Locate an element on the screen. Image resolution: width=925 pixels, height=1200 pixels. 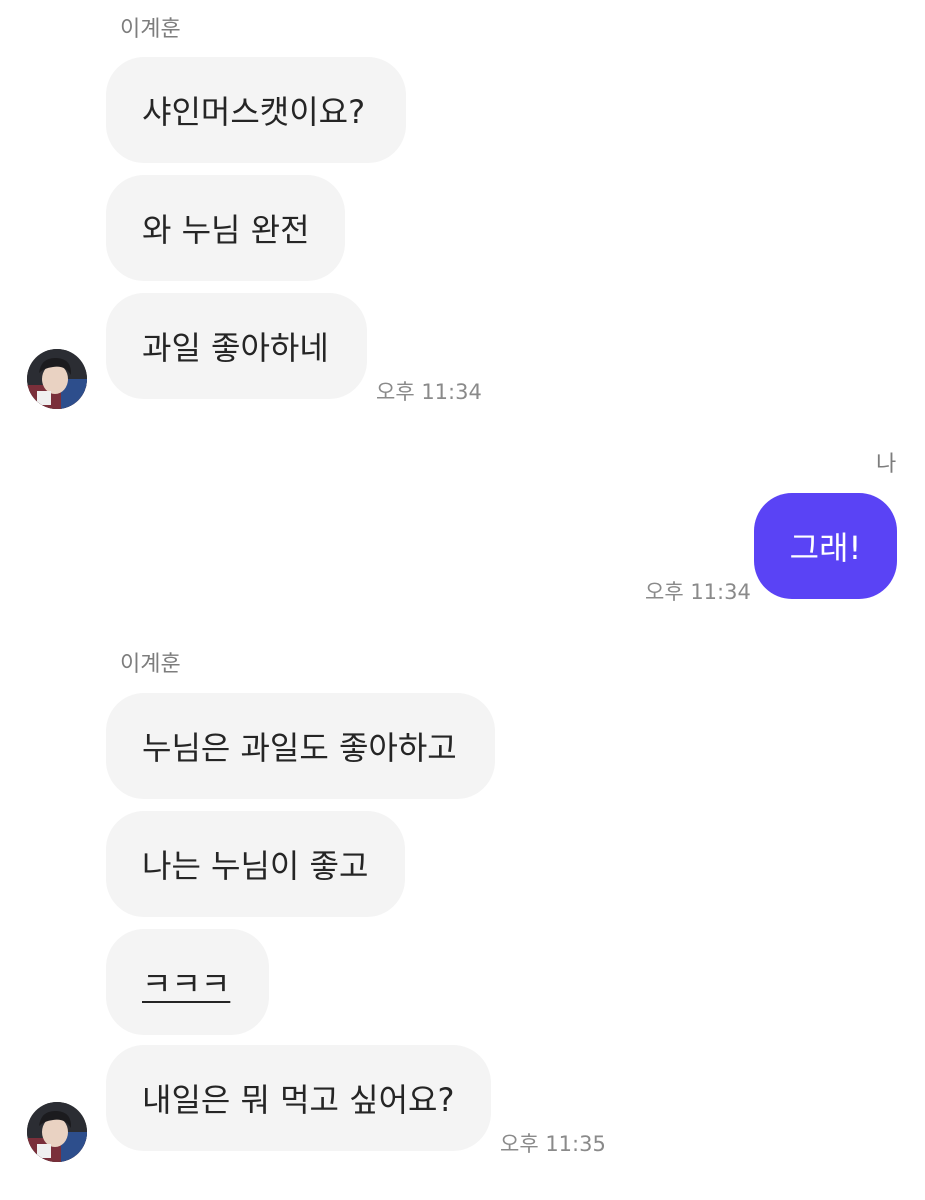
message-bubble-incoming: 누님은 과일도 좋아하고 is located at coordinates (300, 746).